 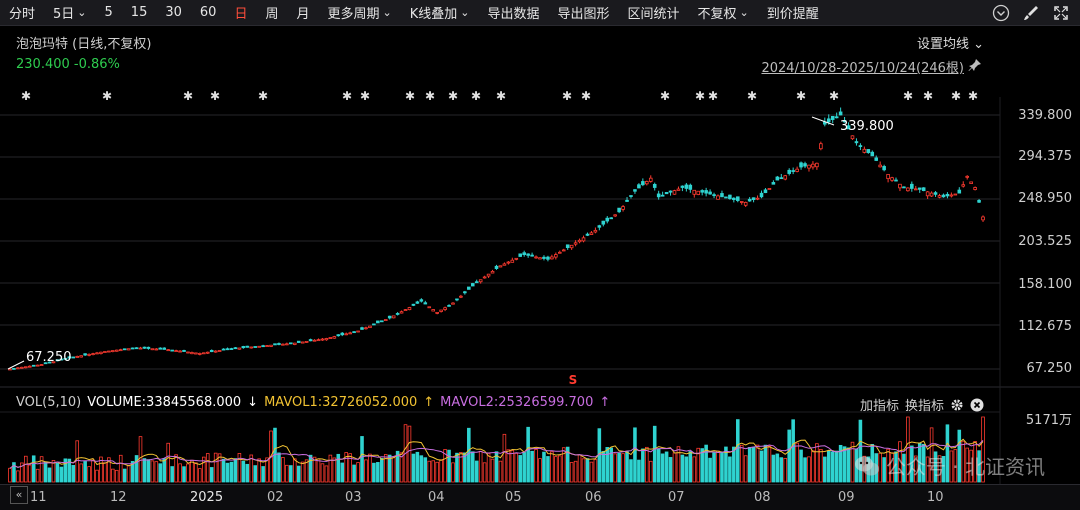 I want to click on brush-icon, so click(x=1031, y=13).